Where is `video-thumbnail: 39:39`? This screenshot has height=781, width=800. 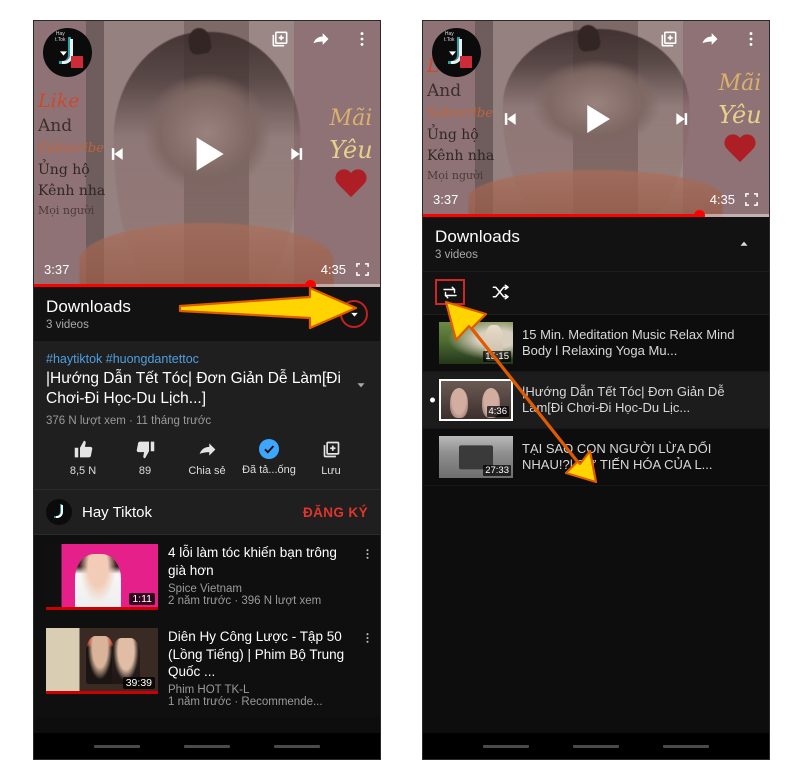 video-thumbnail: 39:39 is located at coordinates (102, 661).